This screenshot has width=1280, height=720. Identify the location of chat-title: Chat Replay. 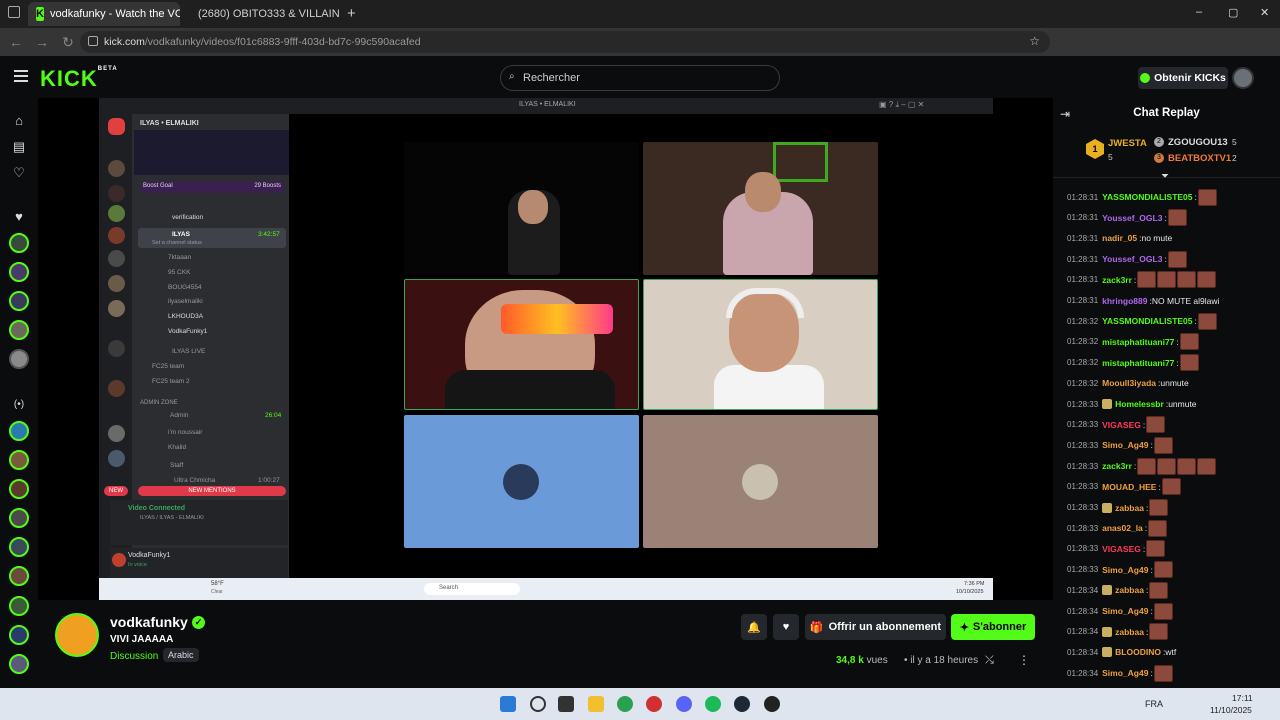
(1166, 113).